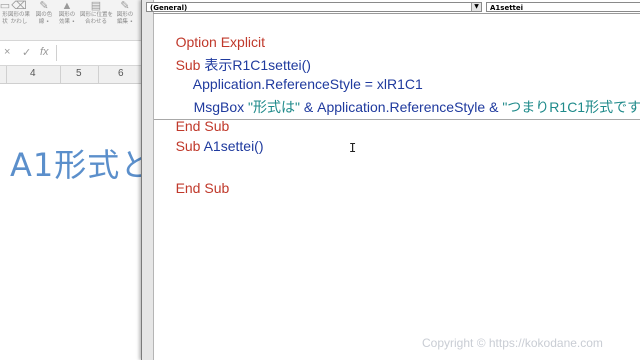 The height and width of the screenshot is (360, 640). I want to click on object-combo-value: (General), so click(169, 8).